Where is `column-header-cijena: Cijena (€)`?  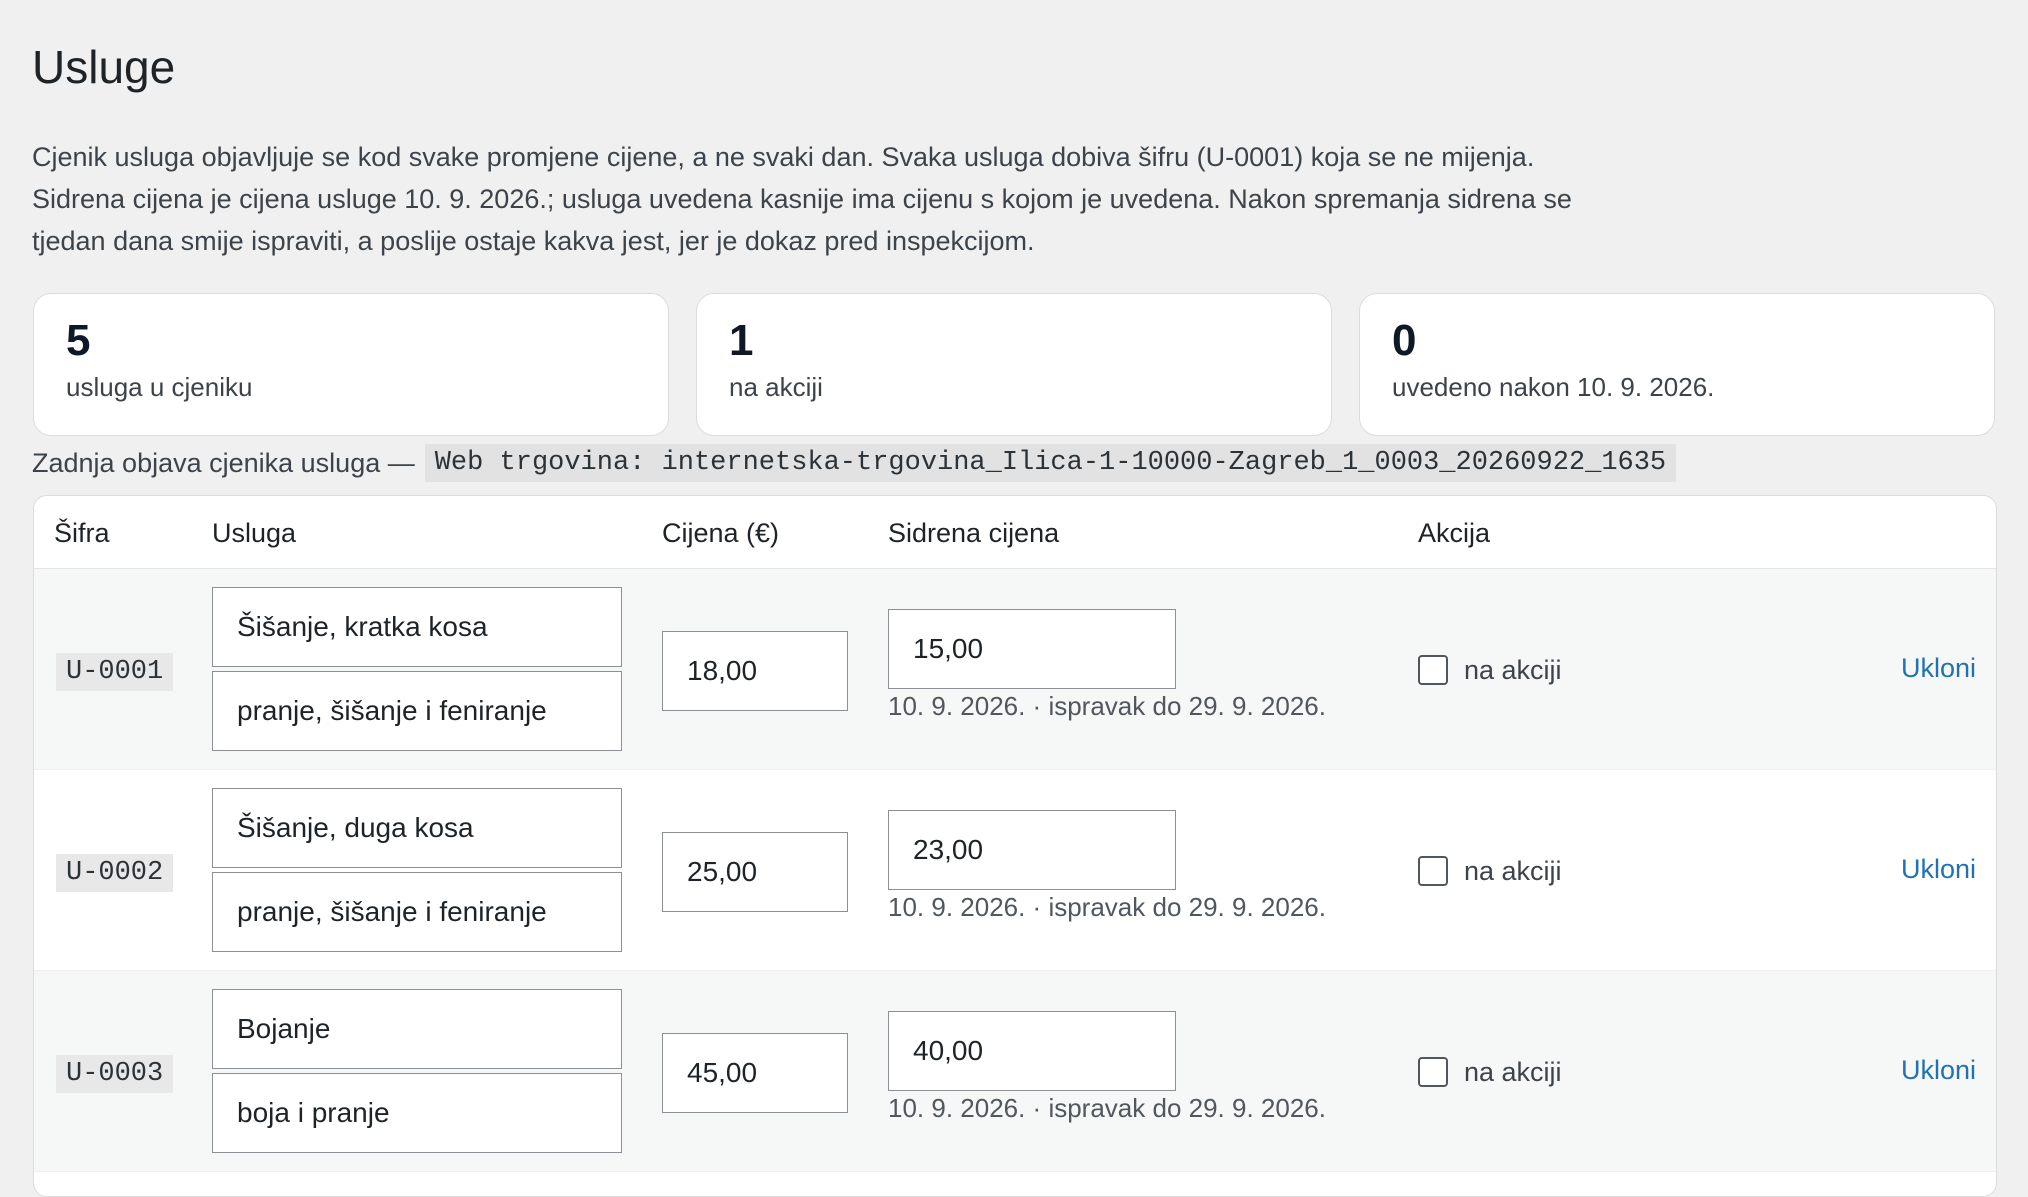 column-header-cijena: Cijena (€) is located at coordinates (721, 533).